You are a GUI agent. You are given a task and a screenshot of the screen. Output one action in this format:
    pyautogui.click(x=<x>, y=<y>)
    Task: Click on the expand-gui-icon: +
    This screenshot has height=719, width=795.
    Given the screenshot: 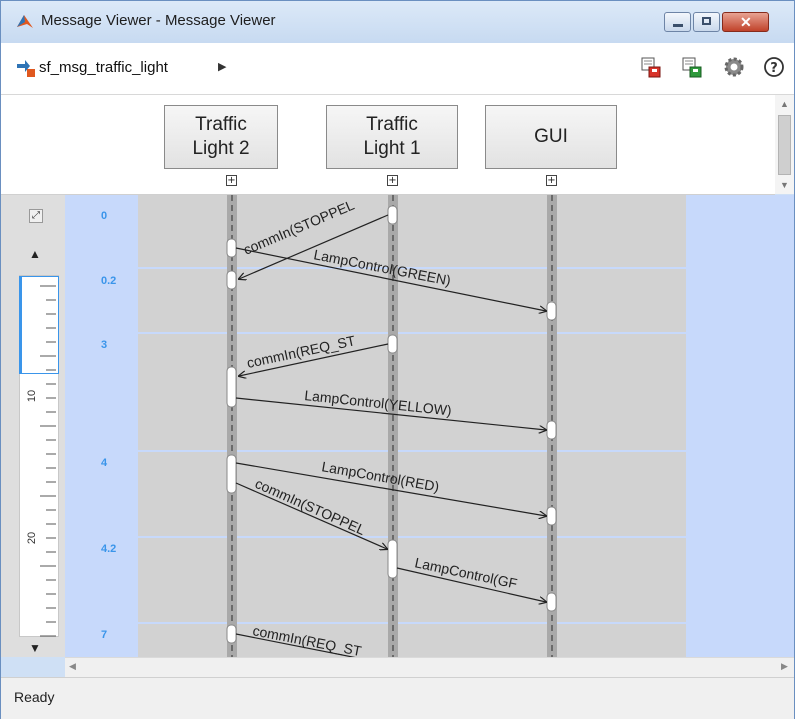 What is the action you would take?
    pyautogui.click(x=551, y=180)
    